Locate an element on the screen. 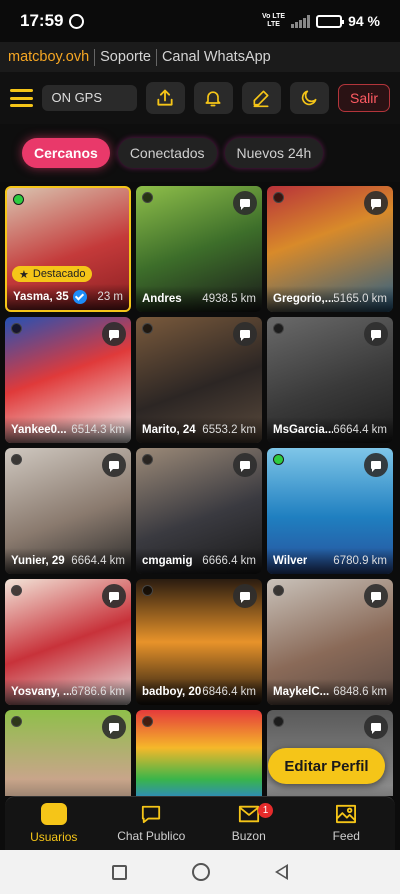  nav-label: Buzon is located at coordinates (248, 836).